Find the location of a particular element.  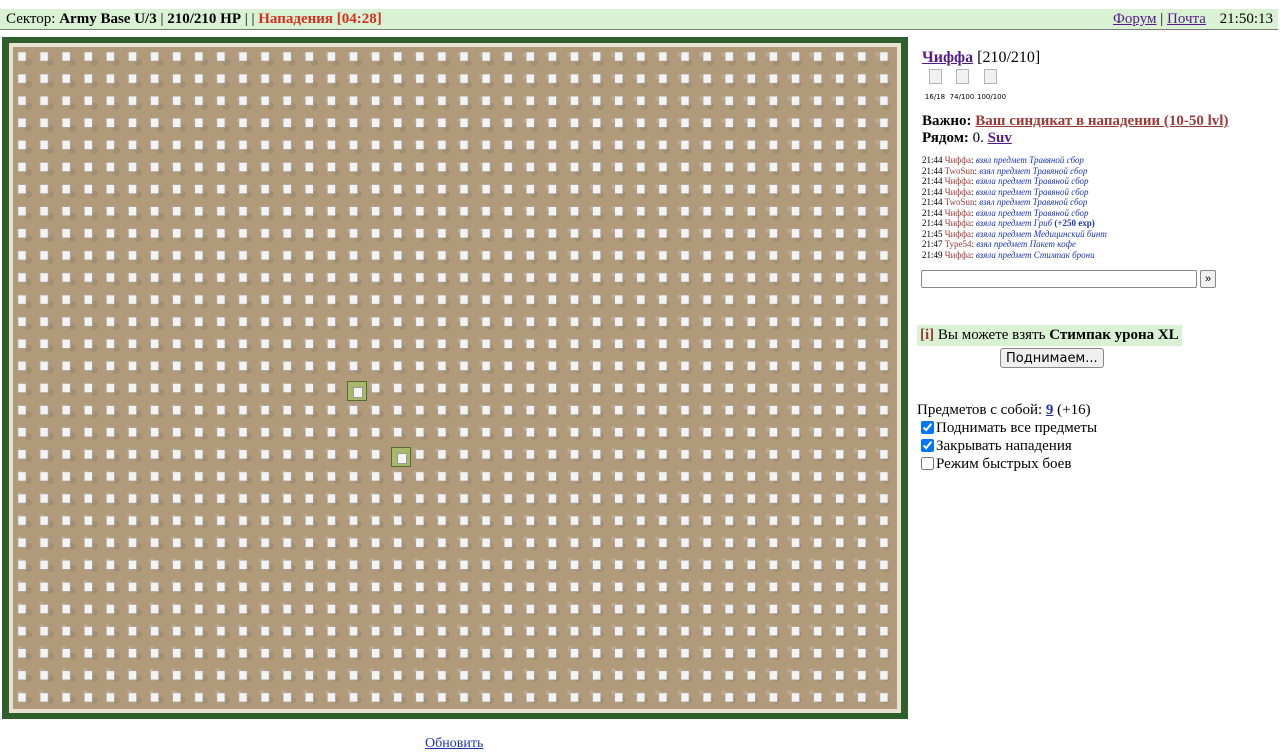

option-quick-battles: Режим быстрых боев is located at coordinates (996, 464).